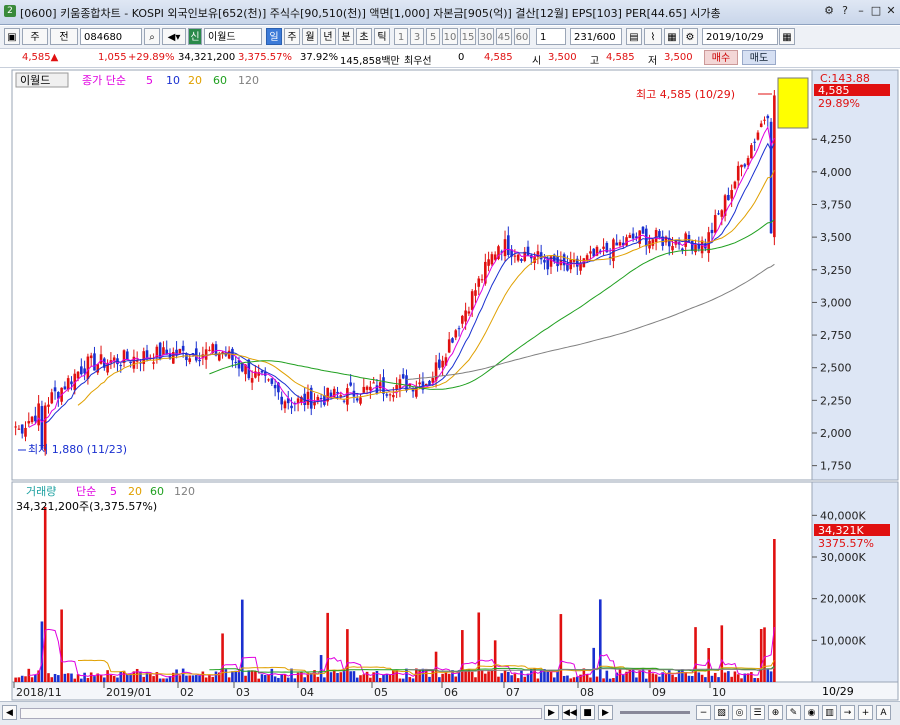 The image size is (900, 725). I want to click on tab-second: 초, so click(364, 36).